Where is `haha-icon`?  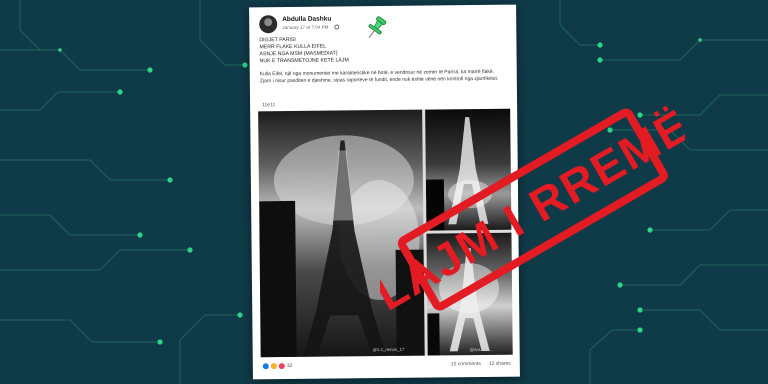 haha-icon is located at coordinates (273, 366).